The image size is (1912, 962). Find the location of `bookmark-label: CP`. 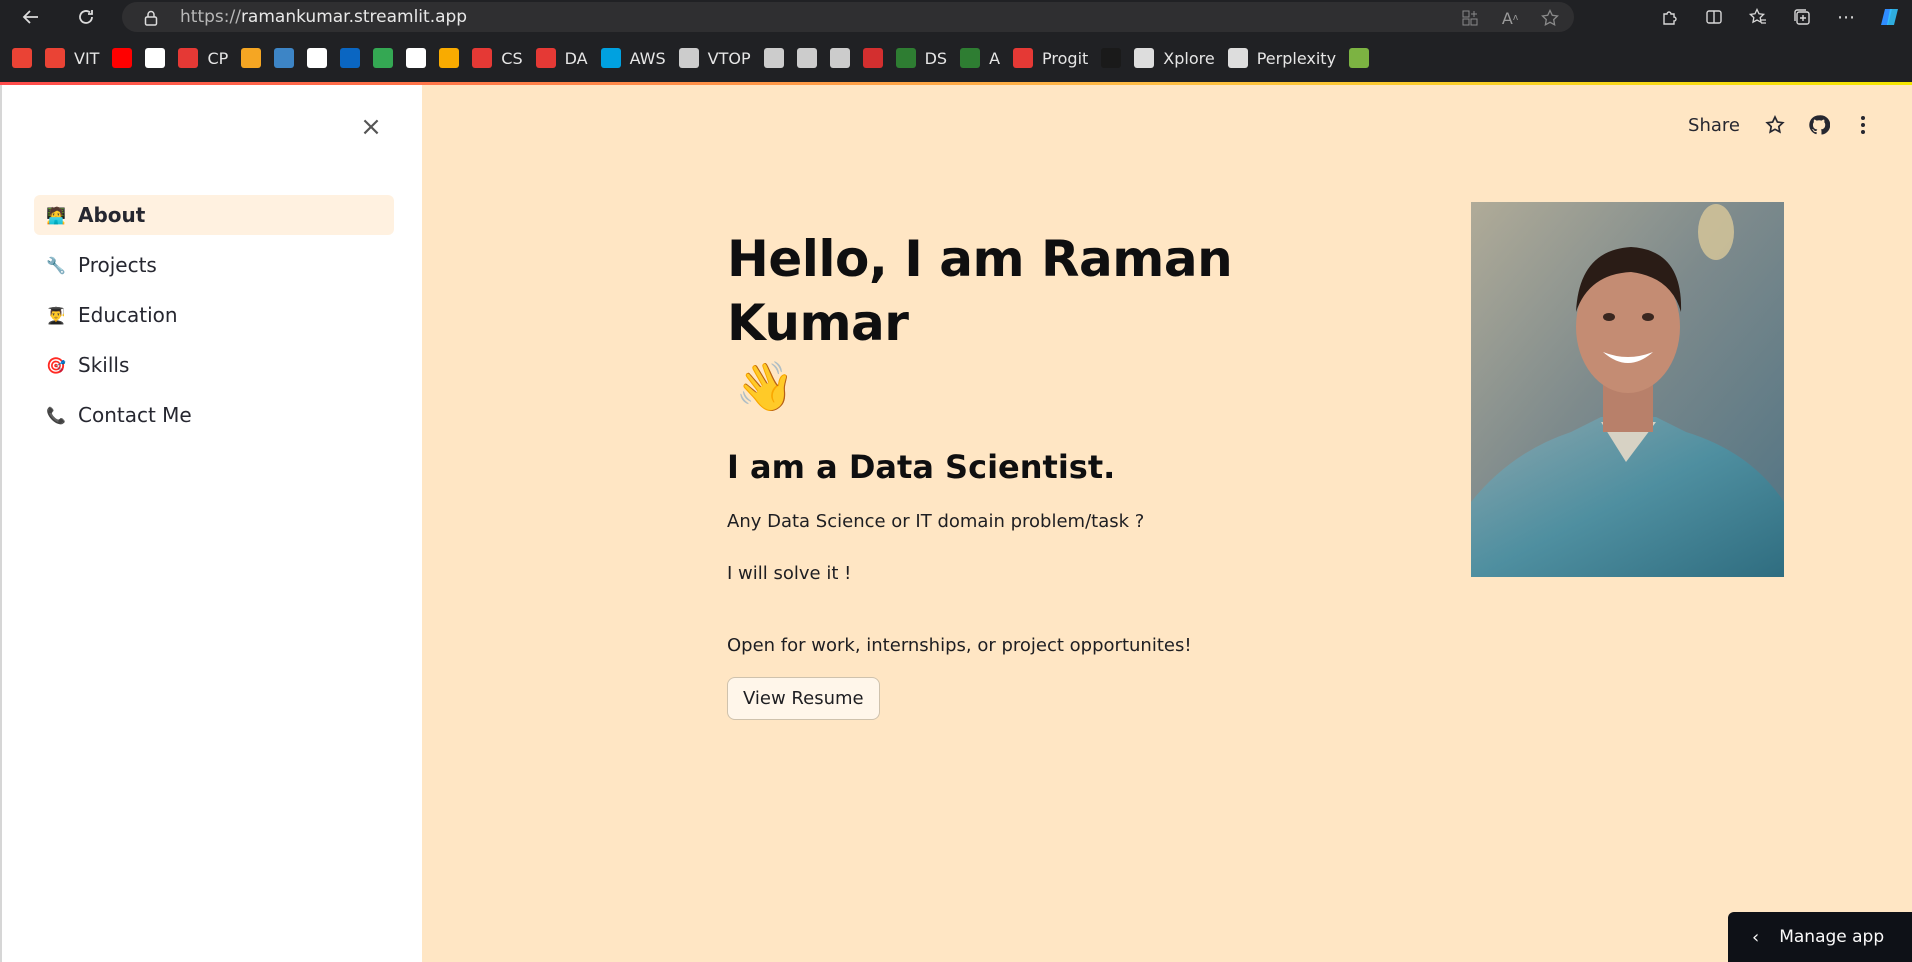

bookmark-label: CP is located at coordinates (218, 58).